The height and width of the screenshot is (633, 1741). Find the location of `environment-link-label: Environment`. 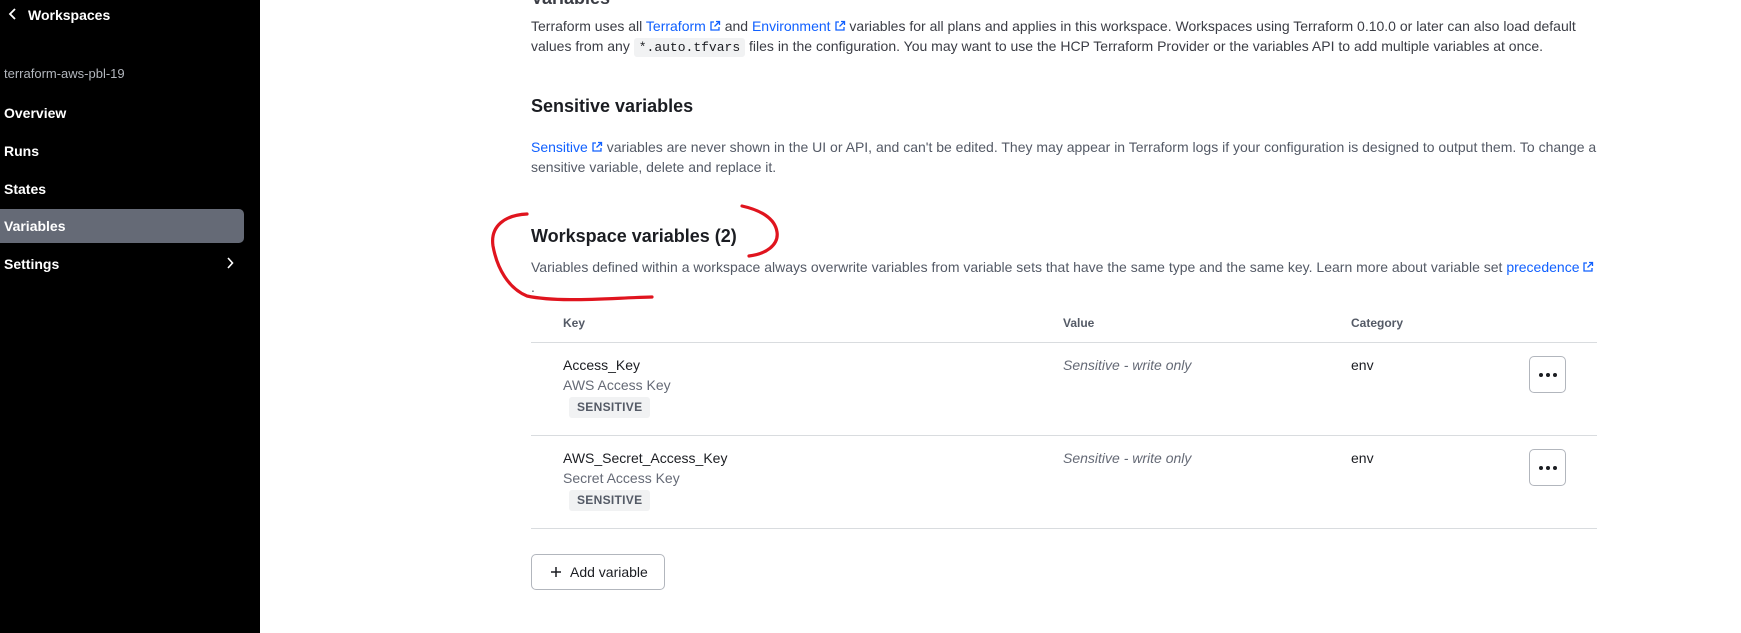

environment-link-label: Environment is located at coordinates (791, 26).